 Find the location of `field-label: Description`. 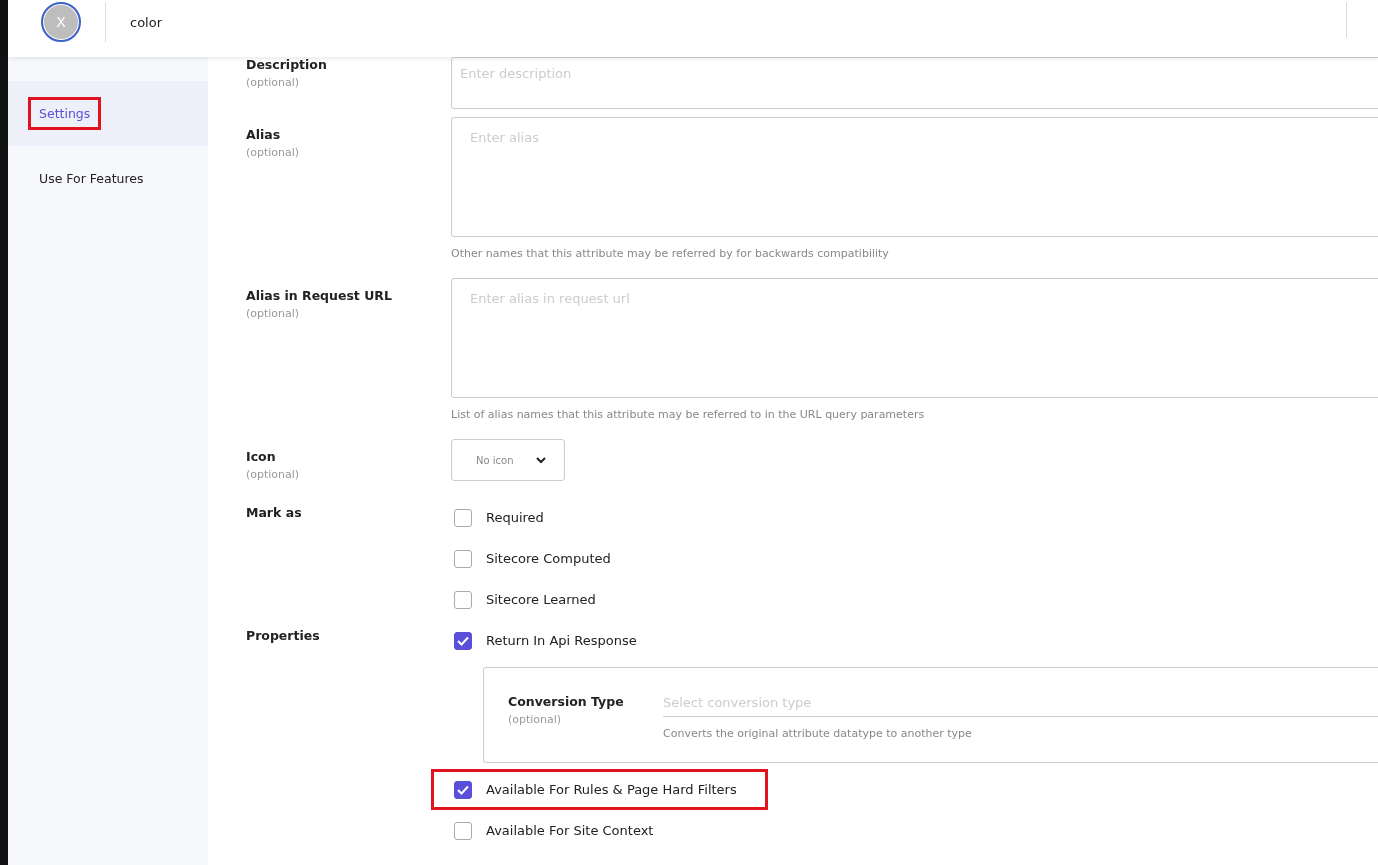

field-label: Description is located at coordinates (287, 64).